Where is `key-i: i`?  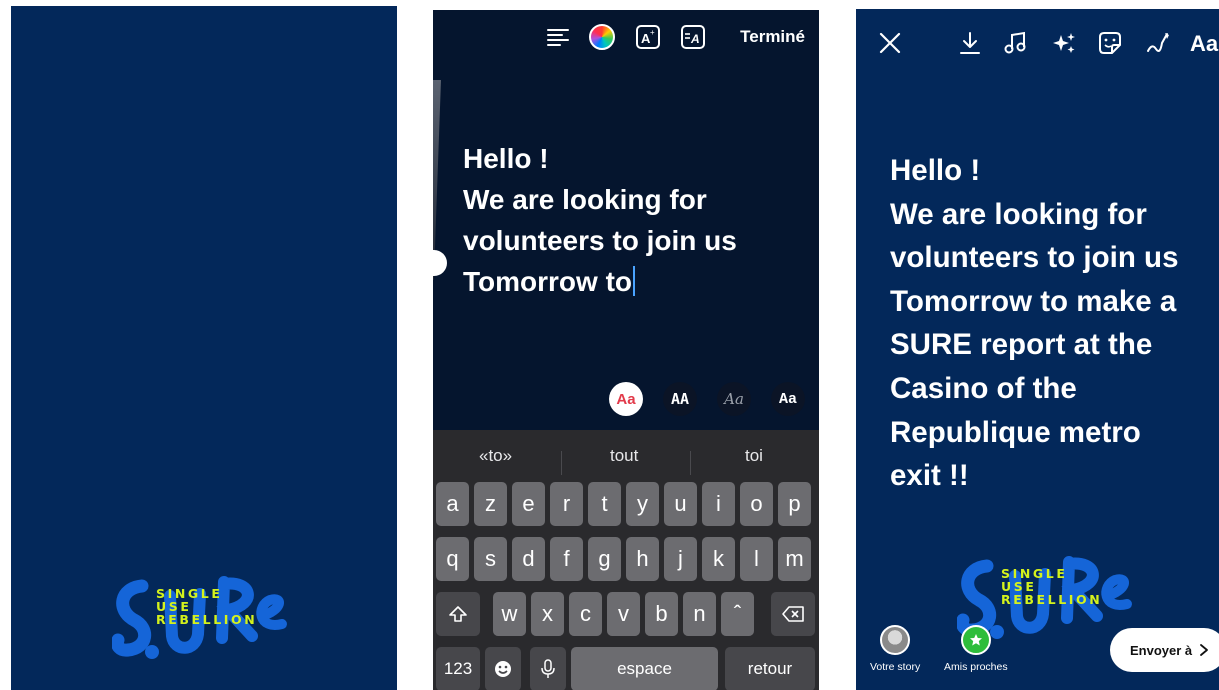 key-i: i is located at coordinates (718, 504).